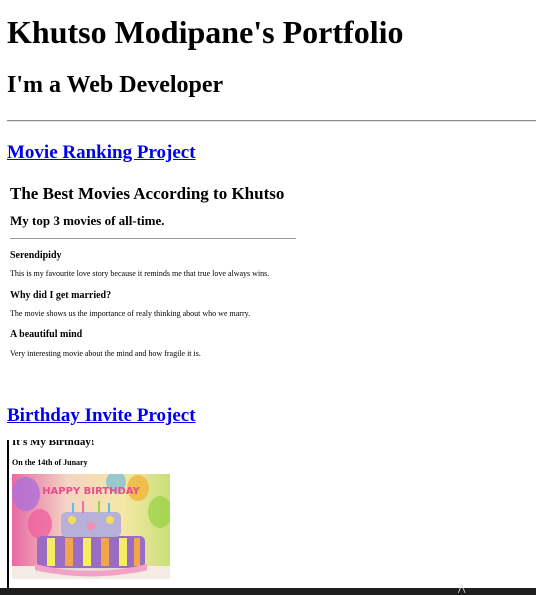 This screenshot has height=595, width=536. I want to click on page-subtitle: I'm a Web Developer, so click(115, 85).